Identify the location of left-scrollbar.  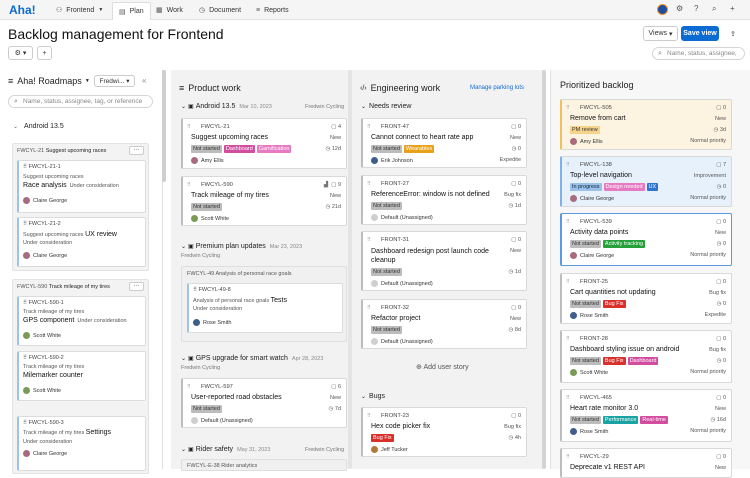
(164, 126).